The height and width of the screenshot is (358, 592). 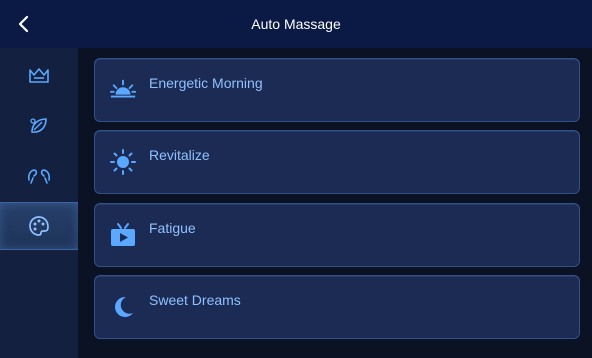 I want to click on sidebar-item-crown, so click(x=39, y=76).